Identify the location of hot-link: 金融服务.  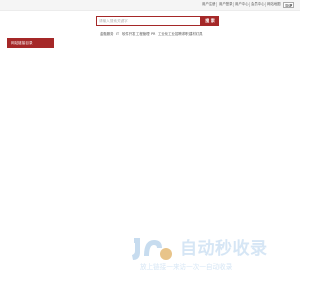
(107, 34).